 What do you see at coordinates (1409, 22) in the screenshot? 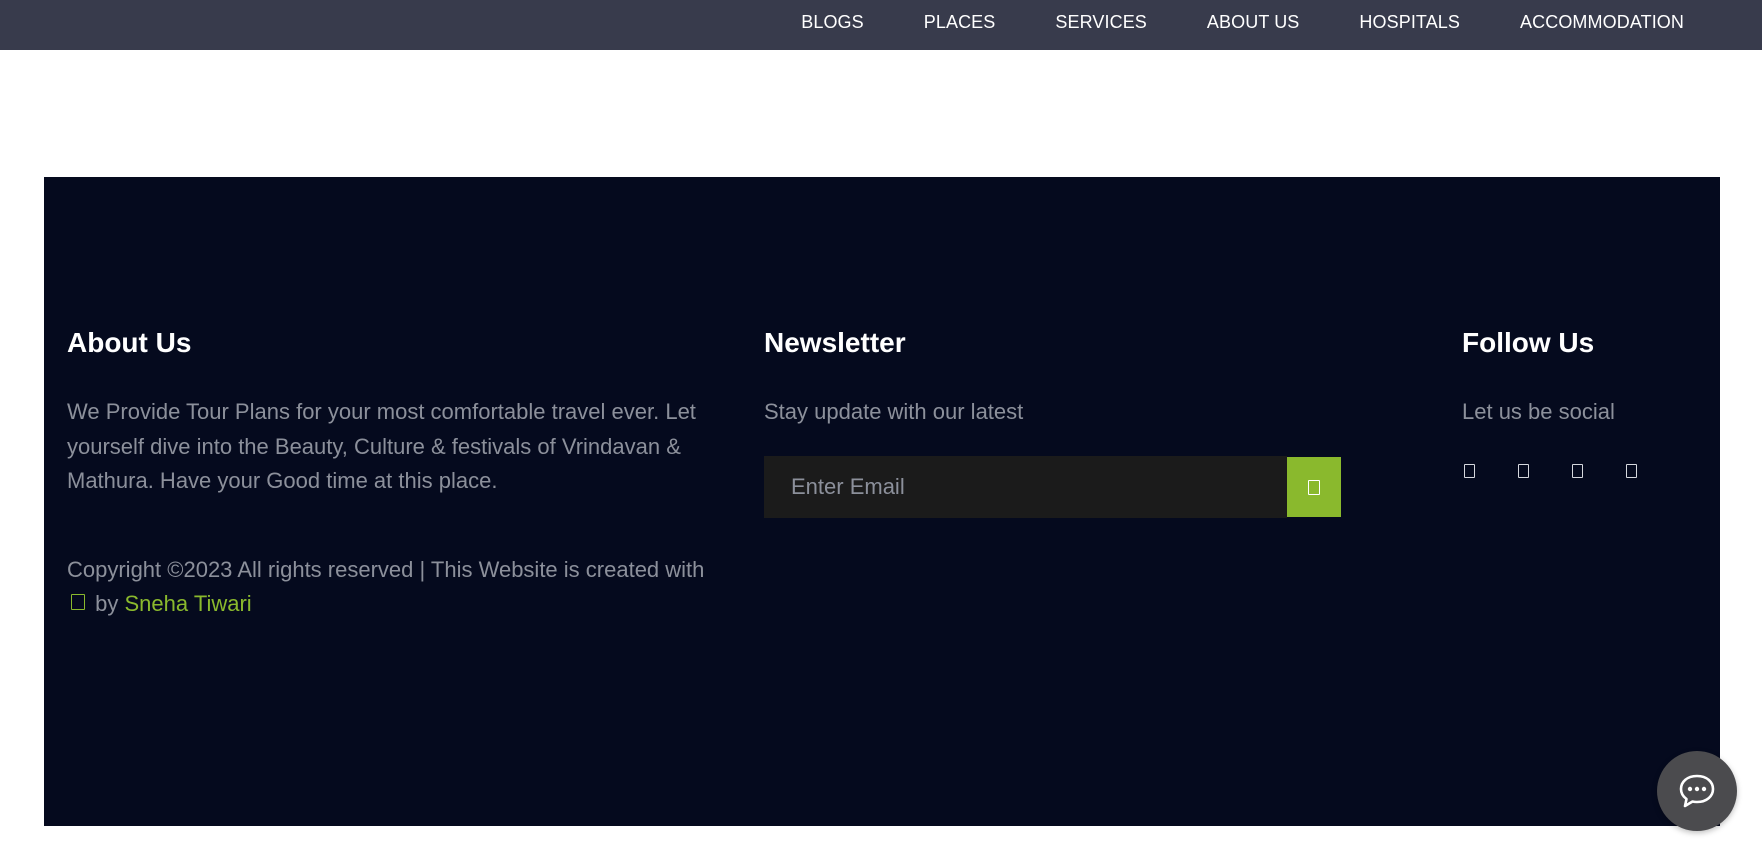
I see `nav-item-hospitals: HOSPITALS` at bounding box center [1409, 22].